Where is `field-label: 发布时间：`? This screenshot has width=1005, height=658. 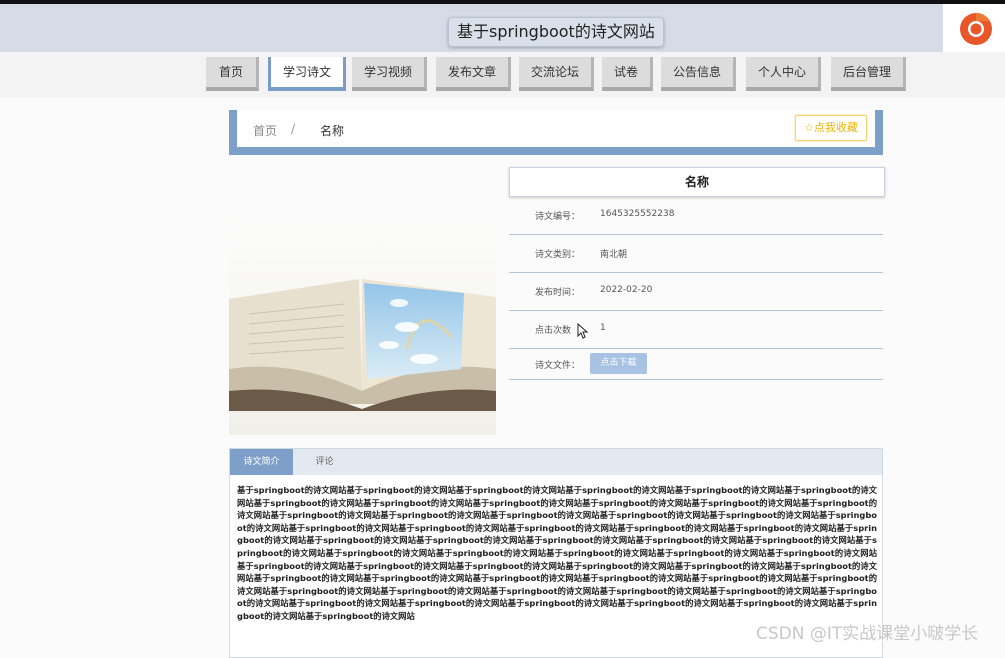
field-label: 发布时间： is located at coordinates (558, 293).